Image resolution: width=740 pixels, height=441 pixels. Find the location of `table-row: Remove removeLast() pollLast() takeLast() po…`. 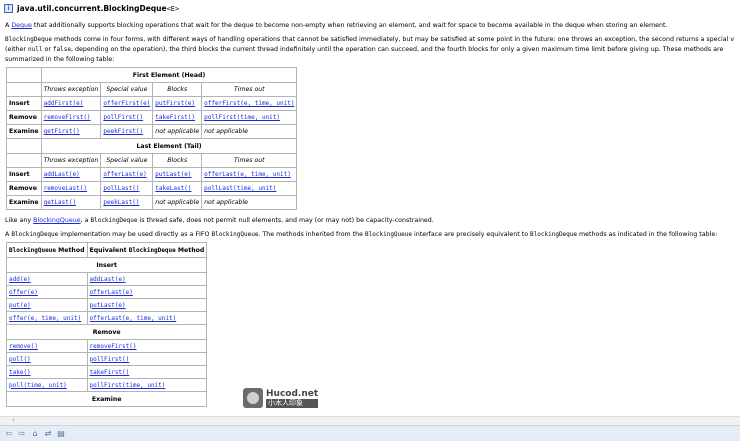

table-row: Remove removeLast() pollLast() takeLast() po… is located at coordinates (152, 188).